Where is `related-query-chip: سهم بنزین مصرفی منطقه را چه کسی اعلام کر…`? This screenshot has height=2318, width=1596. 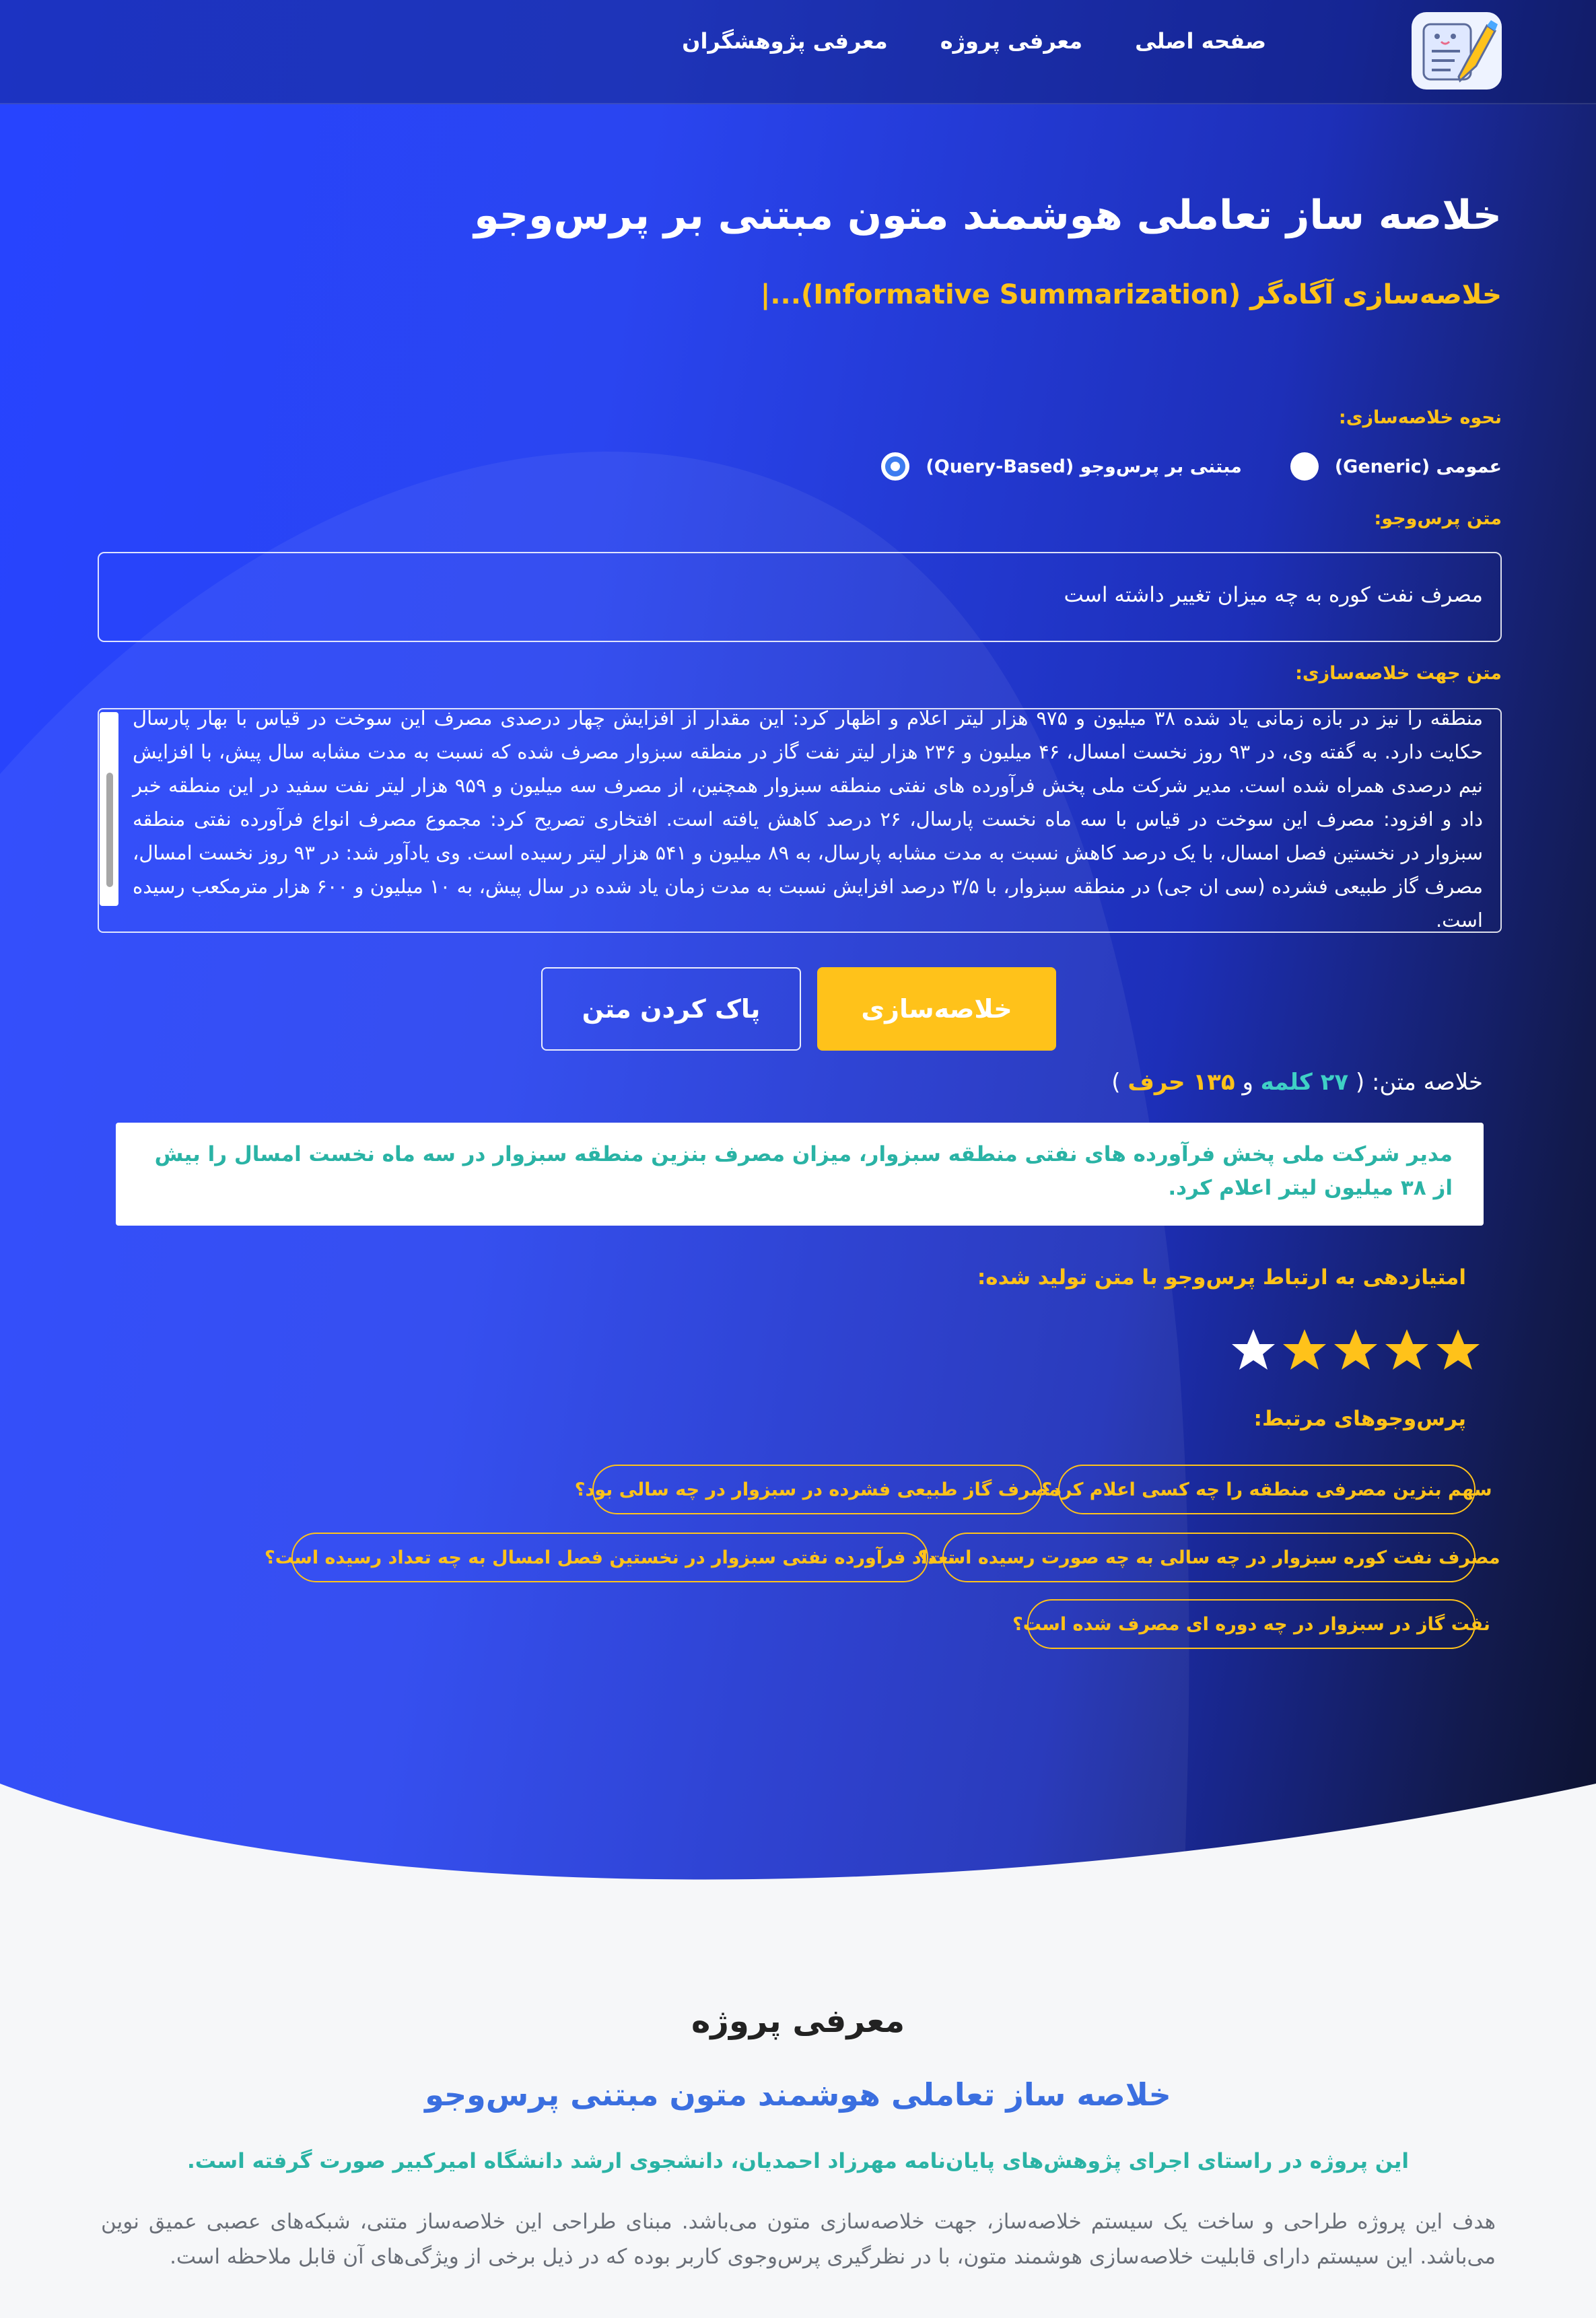 related-query-chip: سهم بنزین مصرفی منطقه را چه کسی اعلام کر… is located at coordinates (1266, 1489).